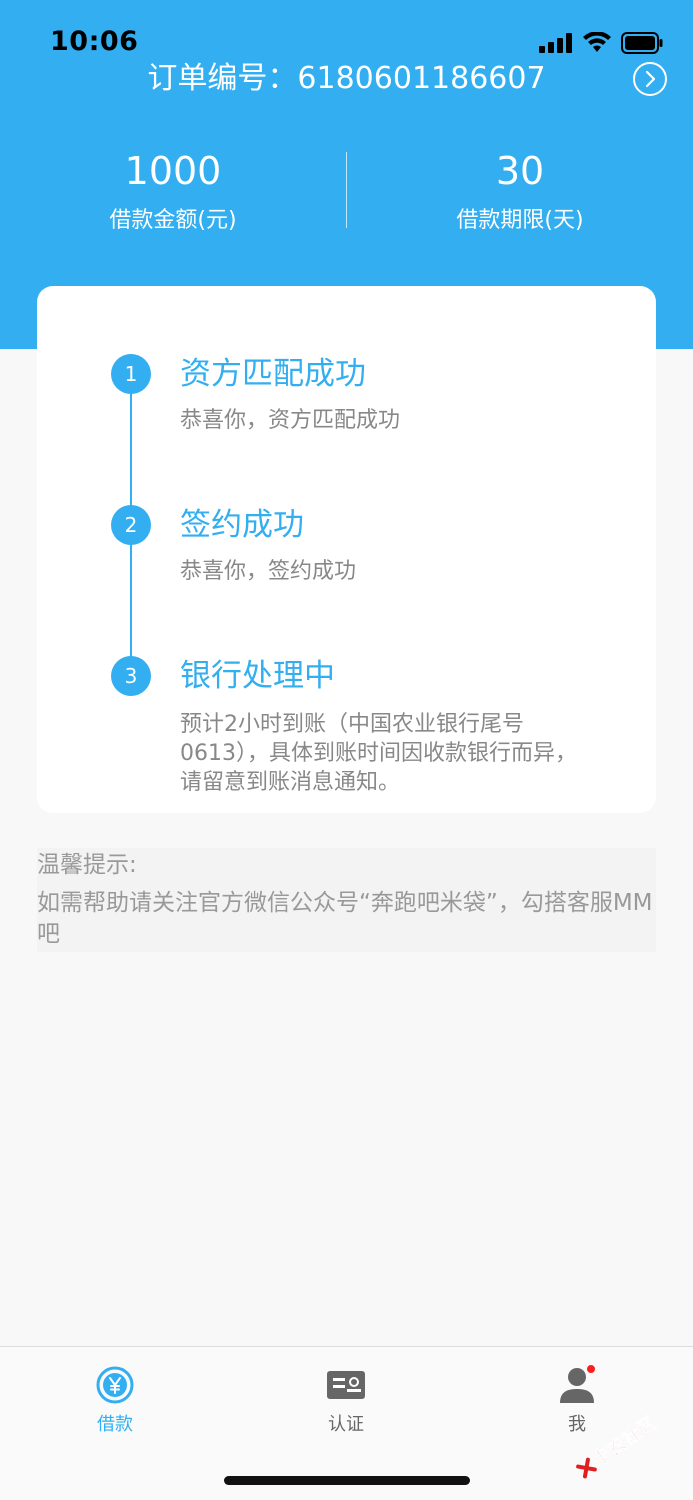 This screenshot has height=1500, width=693. I want to click on step-description: 恭喜你，签约成功, so click(268, 571).